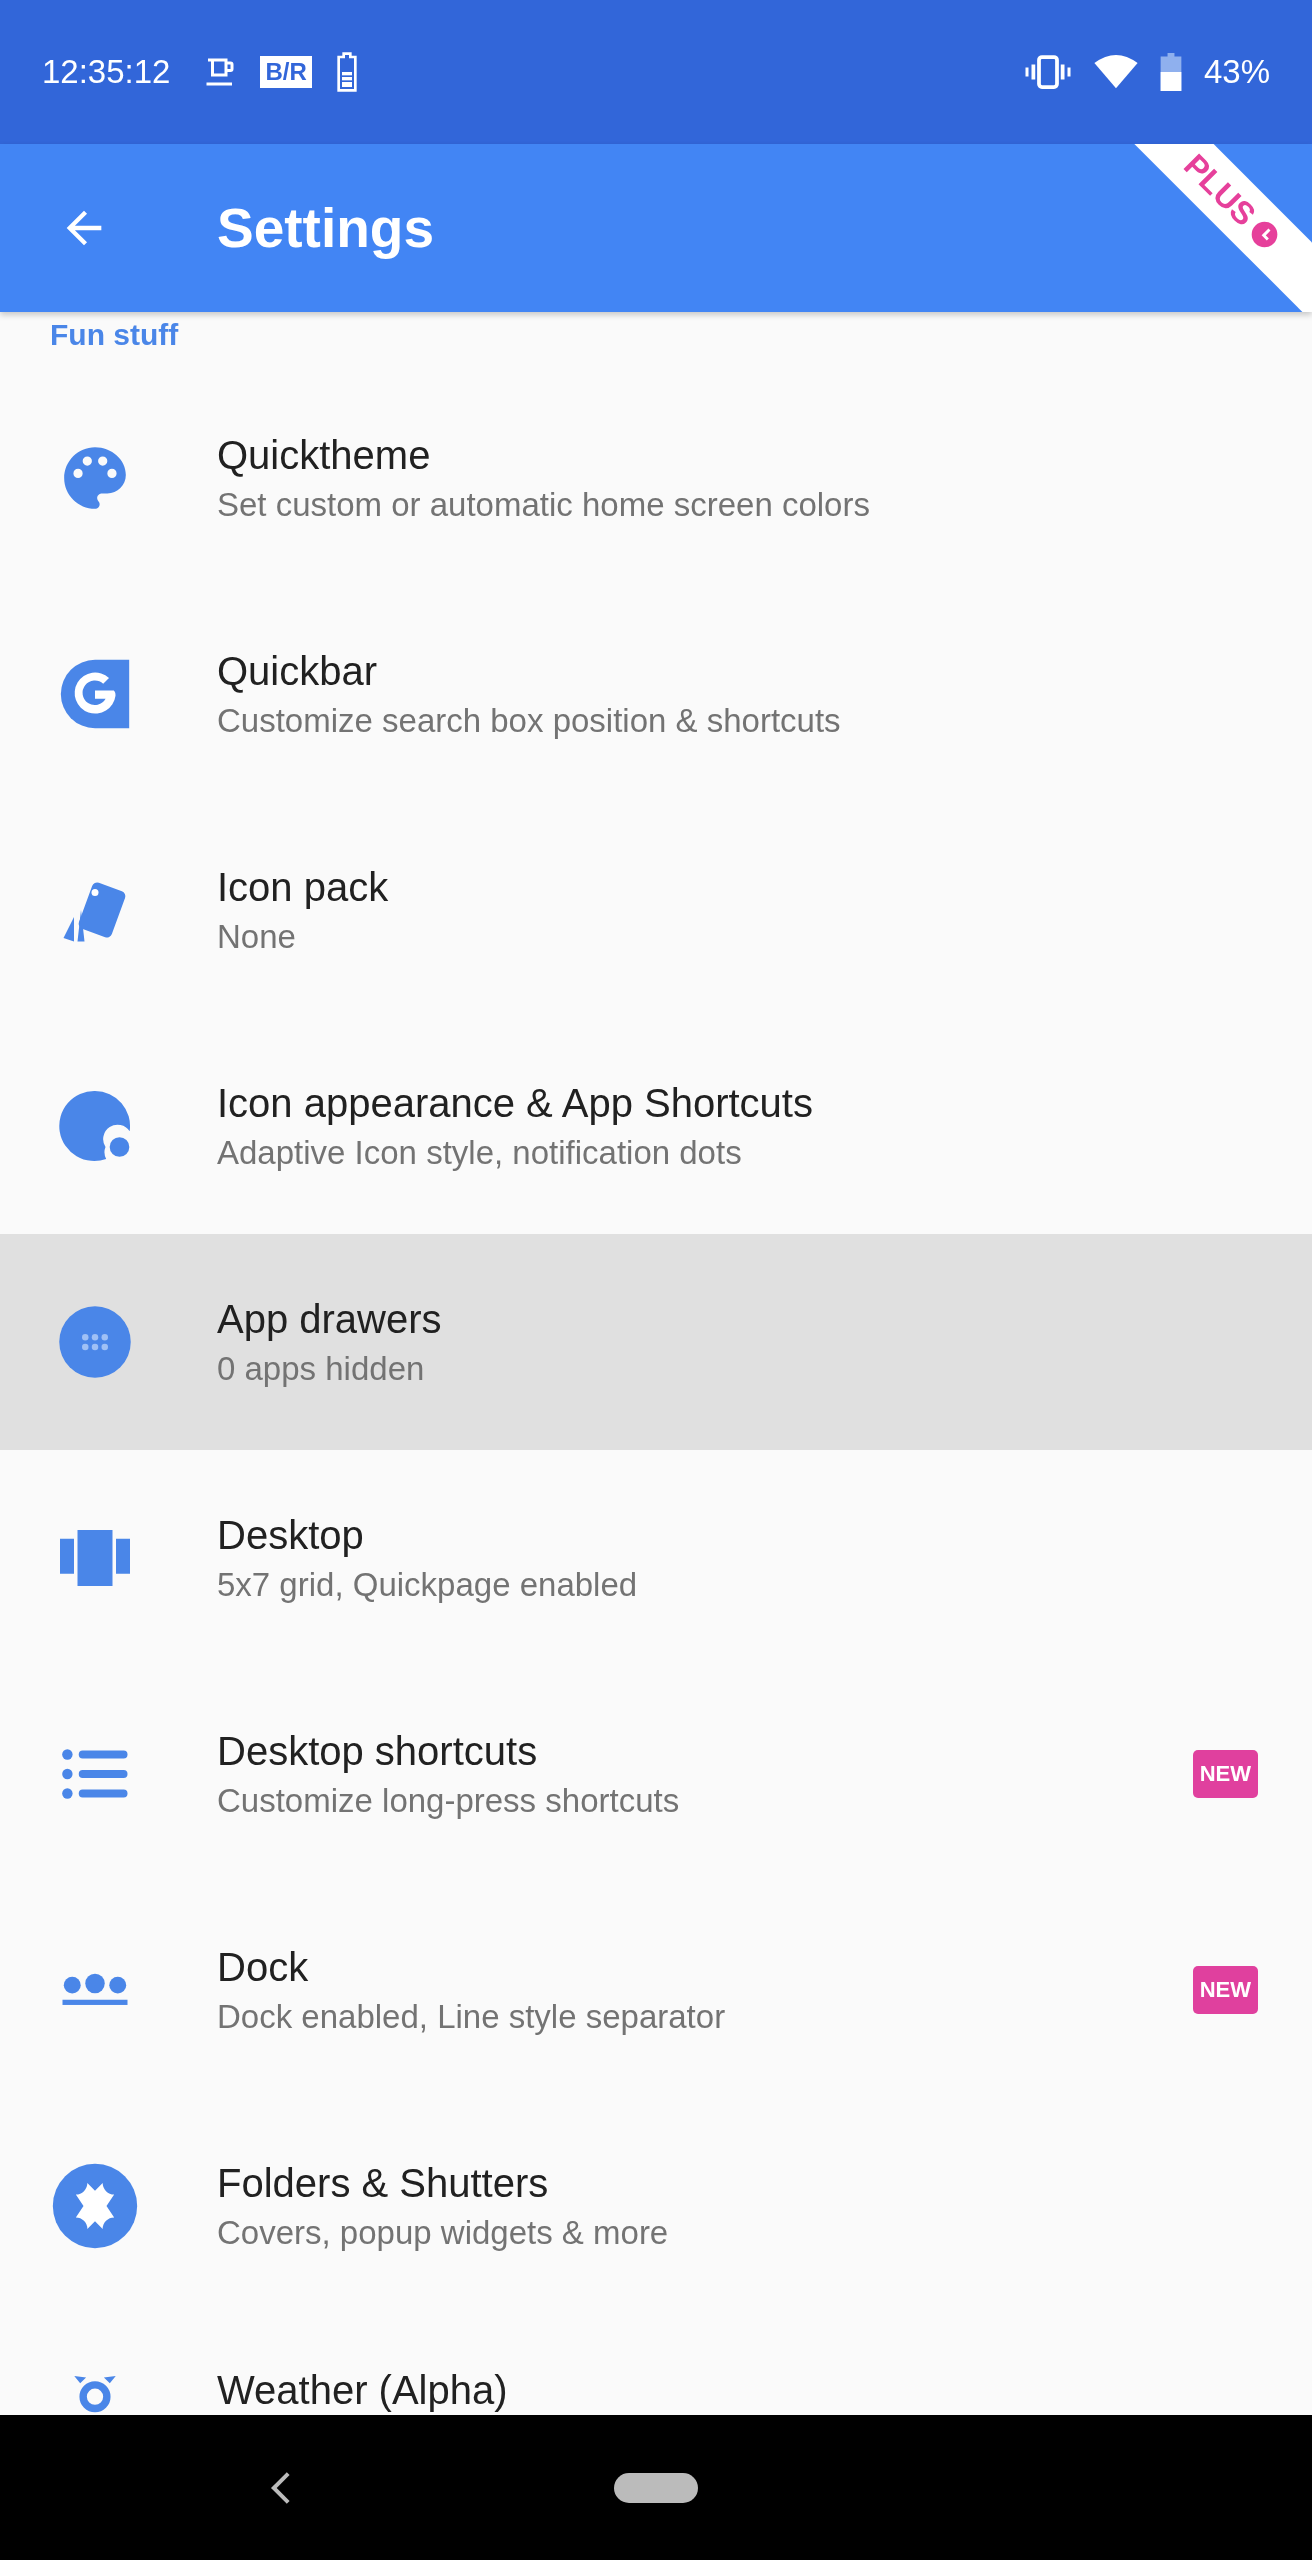 The width and height of the screenshot is (1312, 2560). I want to click on settings-item: Weather (Alpha), so click(656, 2364).